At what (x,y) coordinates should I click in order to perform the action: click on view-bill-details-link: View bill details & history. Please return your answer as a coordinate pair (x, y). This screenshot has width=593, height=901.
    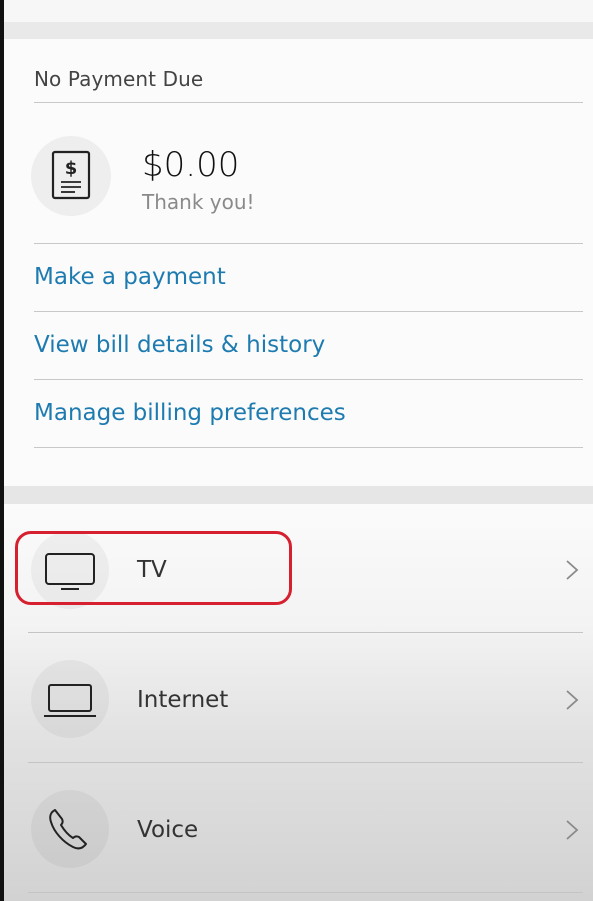
    Looking at the image, I should click on (179, 345).